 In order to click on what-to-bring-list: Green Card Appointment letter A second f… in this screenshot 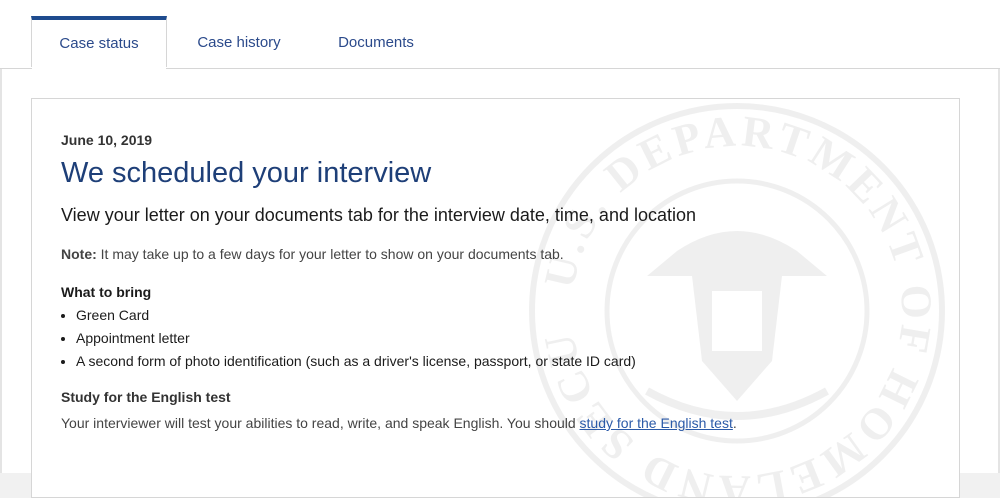, I will do `click(348, 338)`.